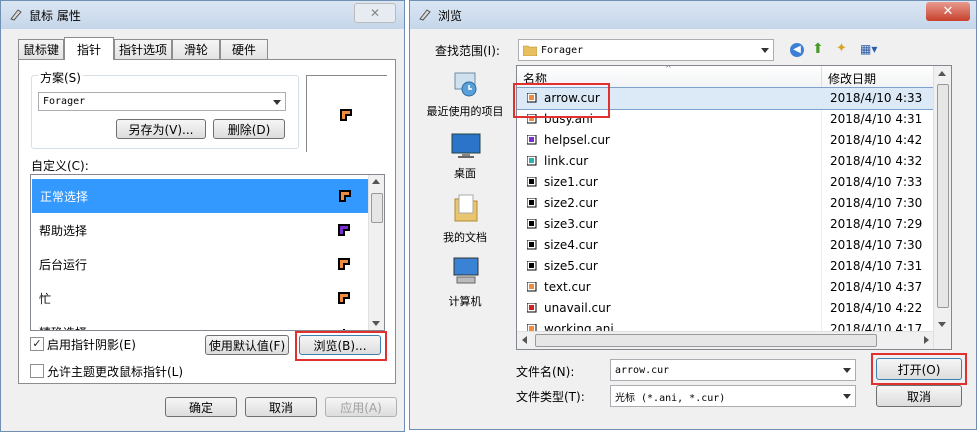 The image size is (977, 432). What do you see at coordinates (37, 344) in the screenshot?
I see `shadow-checkbox: ✓` at bounding box center [37, 344].